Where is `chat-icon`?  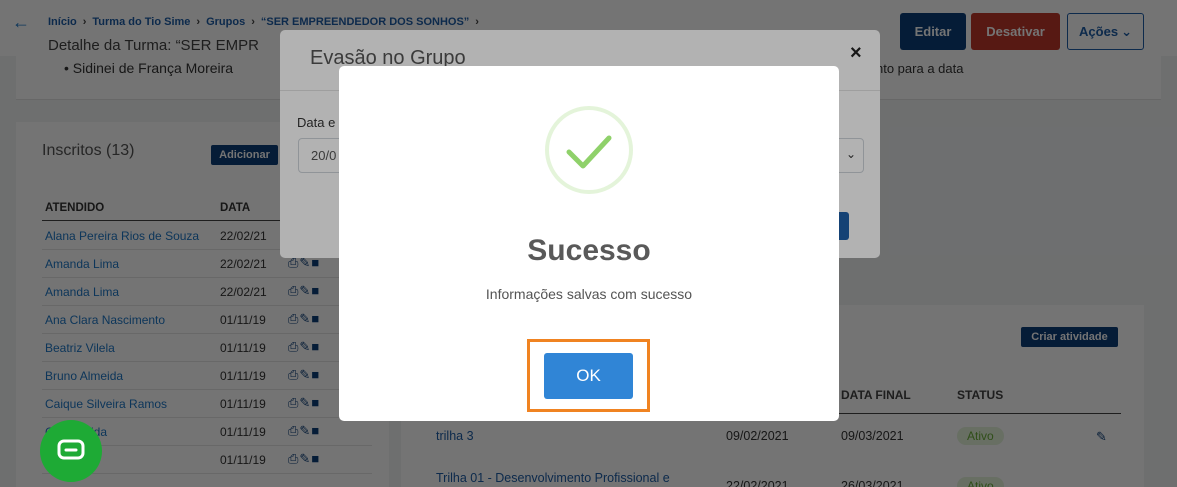
chat-icon is located at coordinates (71, 449).